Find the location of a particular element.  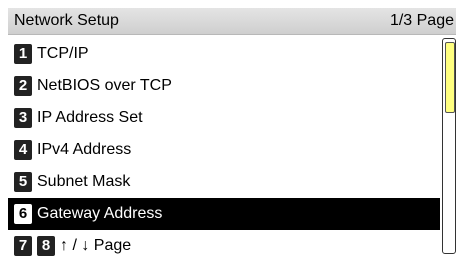

menu-item-subnet-mask: 5 Subnet Mask is located at coordinates (224, 182).